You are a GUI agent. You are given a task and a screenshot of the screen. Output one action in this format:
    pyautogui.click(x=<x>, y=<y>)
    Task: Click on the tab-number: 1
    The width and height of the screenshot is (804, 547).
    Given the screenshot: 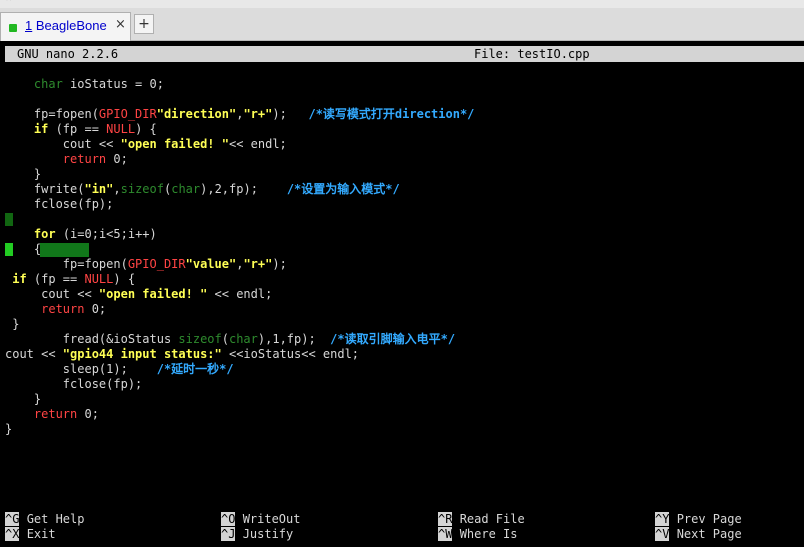 What is the action you would take?
    pyautogui.click(x=29, y=25)
    